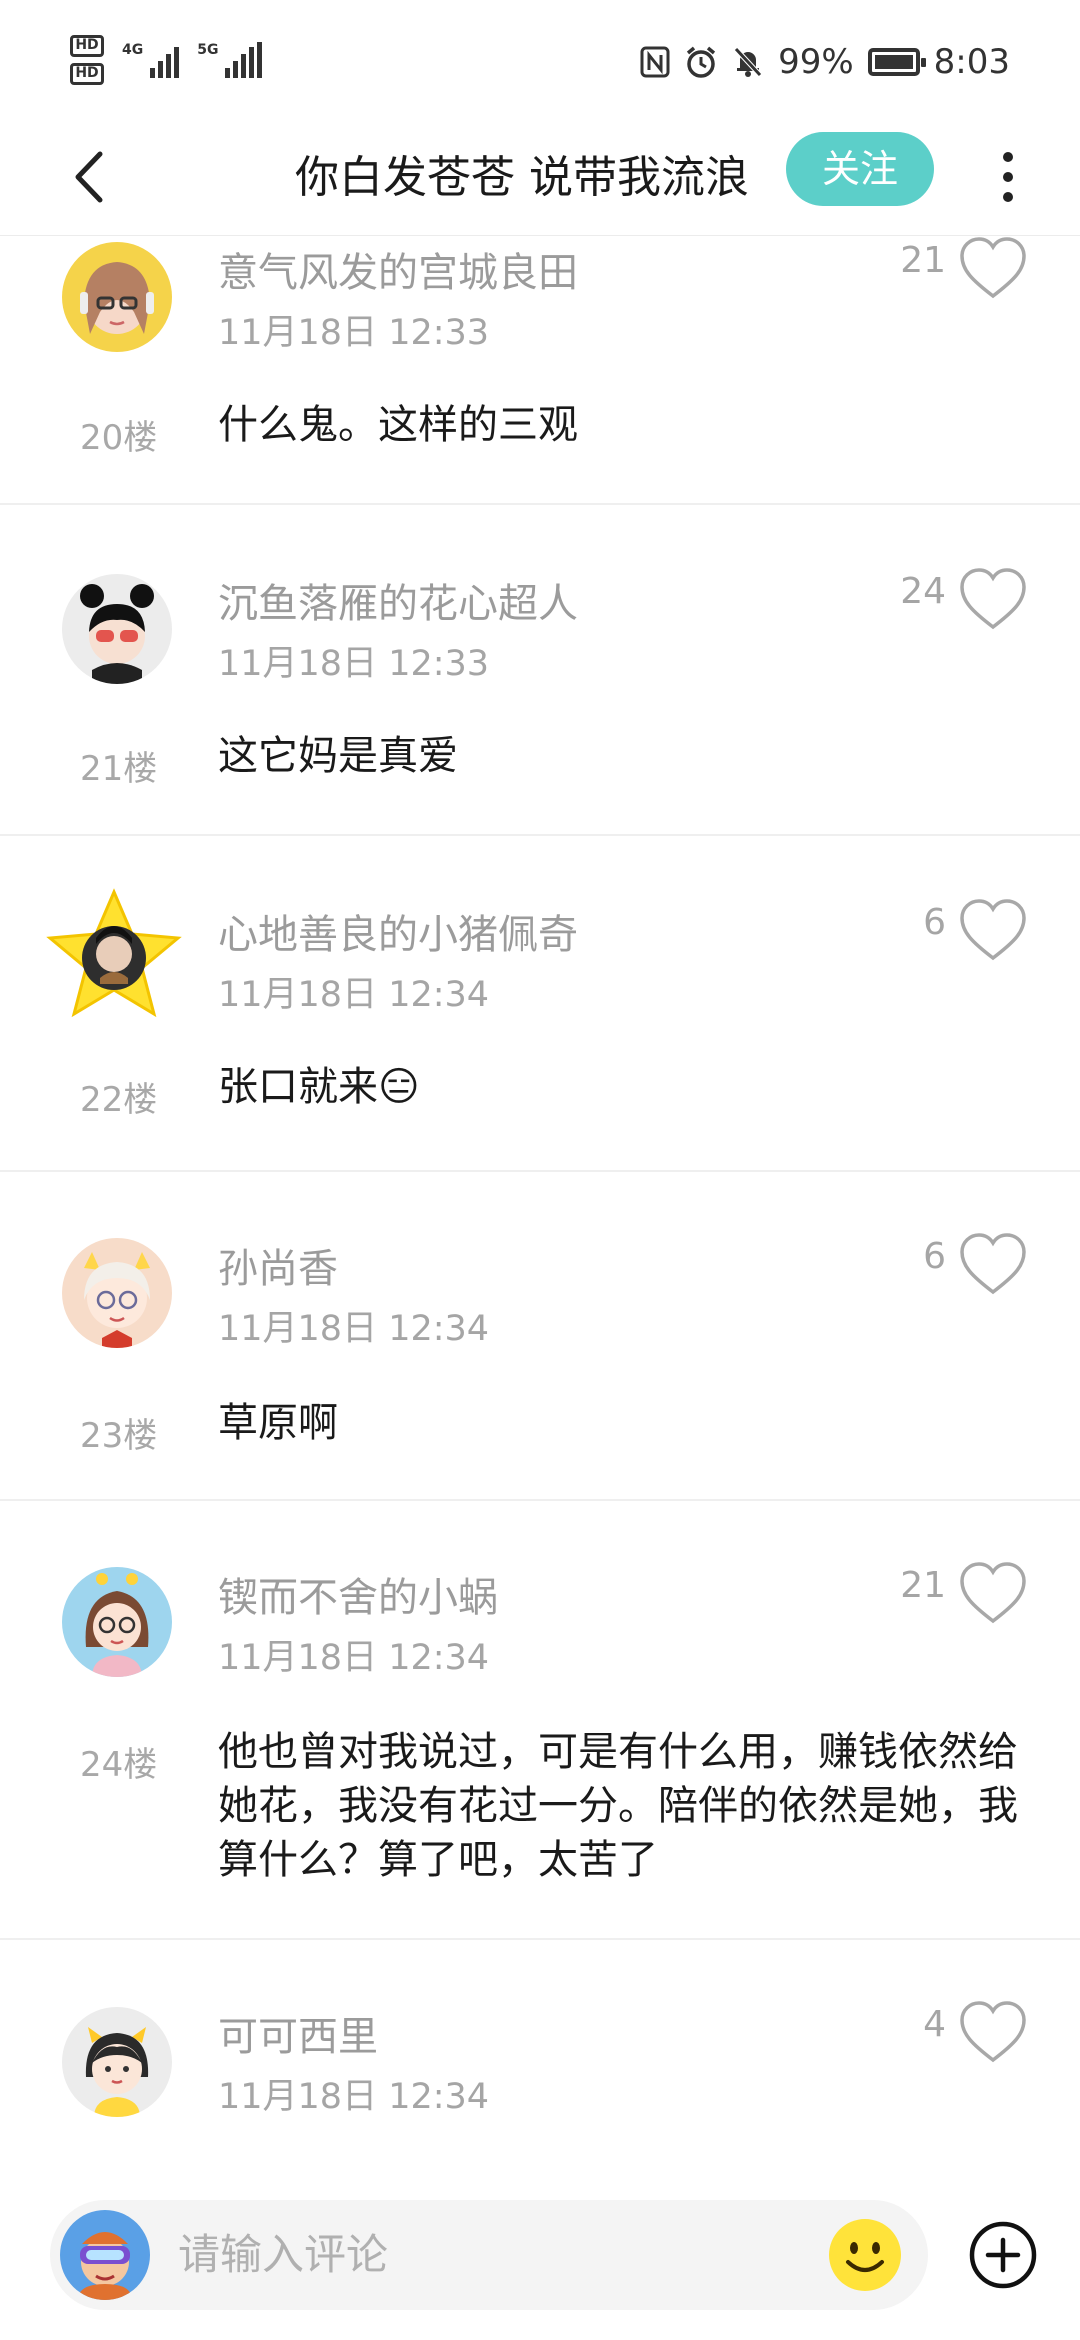 The width and height of the screenshot is (1080, 2340). What do you see at coordinates (208, 50) in the screenshot?
I see `network-type-2: 5G` at bounding box center [208, 50].